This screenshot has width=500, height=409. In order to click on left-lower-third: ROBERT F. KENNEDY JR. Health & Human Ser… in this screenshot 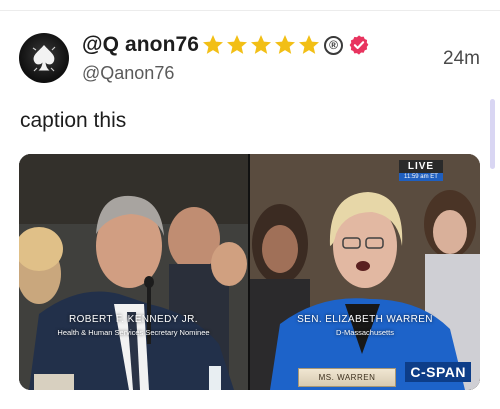, I will do `click(133, 325)`.